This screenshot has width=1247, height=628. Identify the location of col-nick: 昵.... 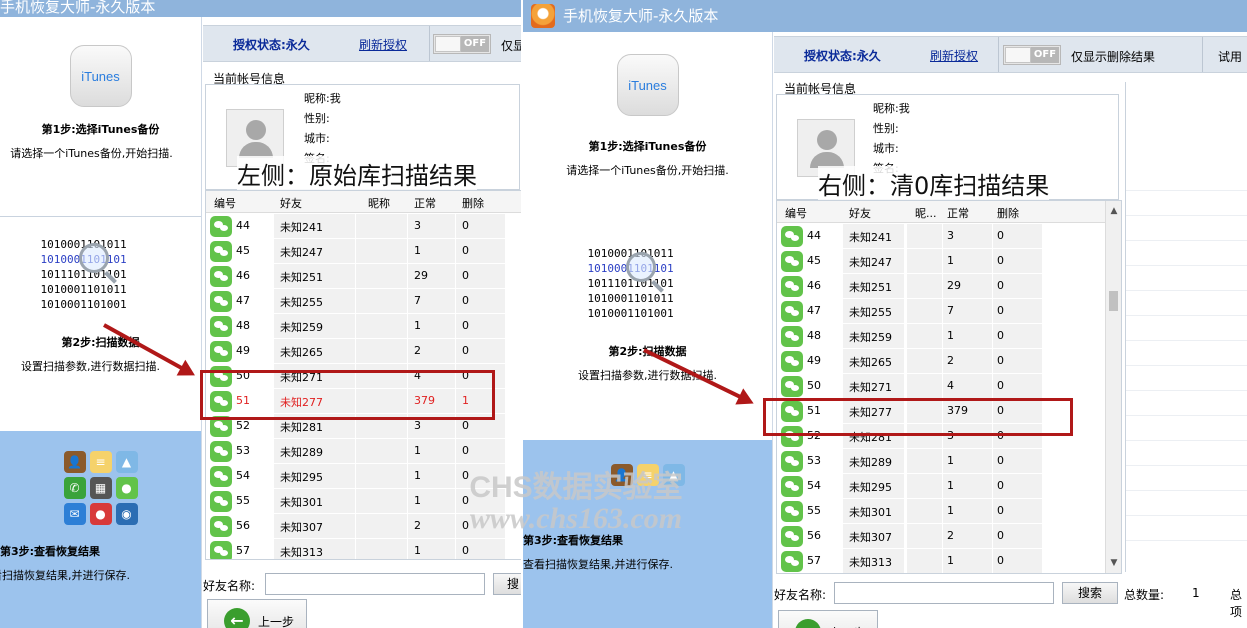
(926, 213).